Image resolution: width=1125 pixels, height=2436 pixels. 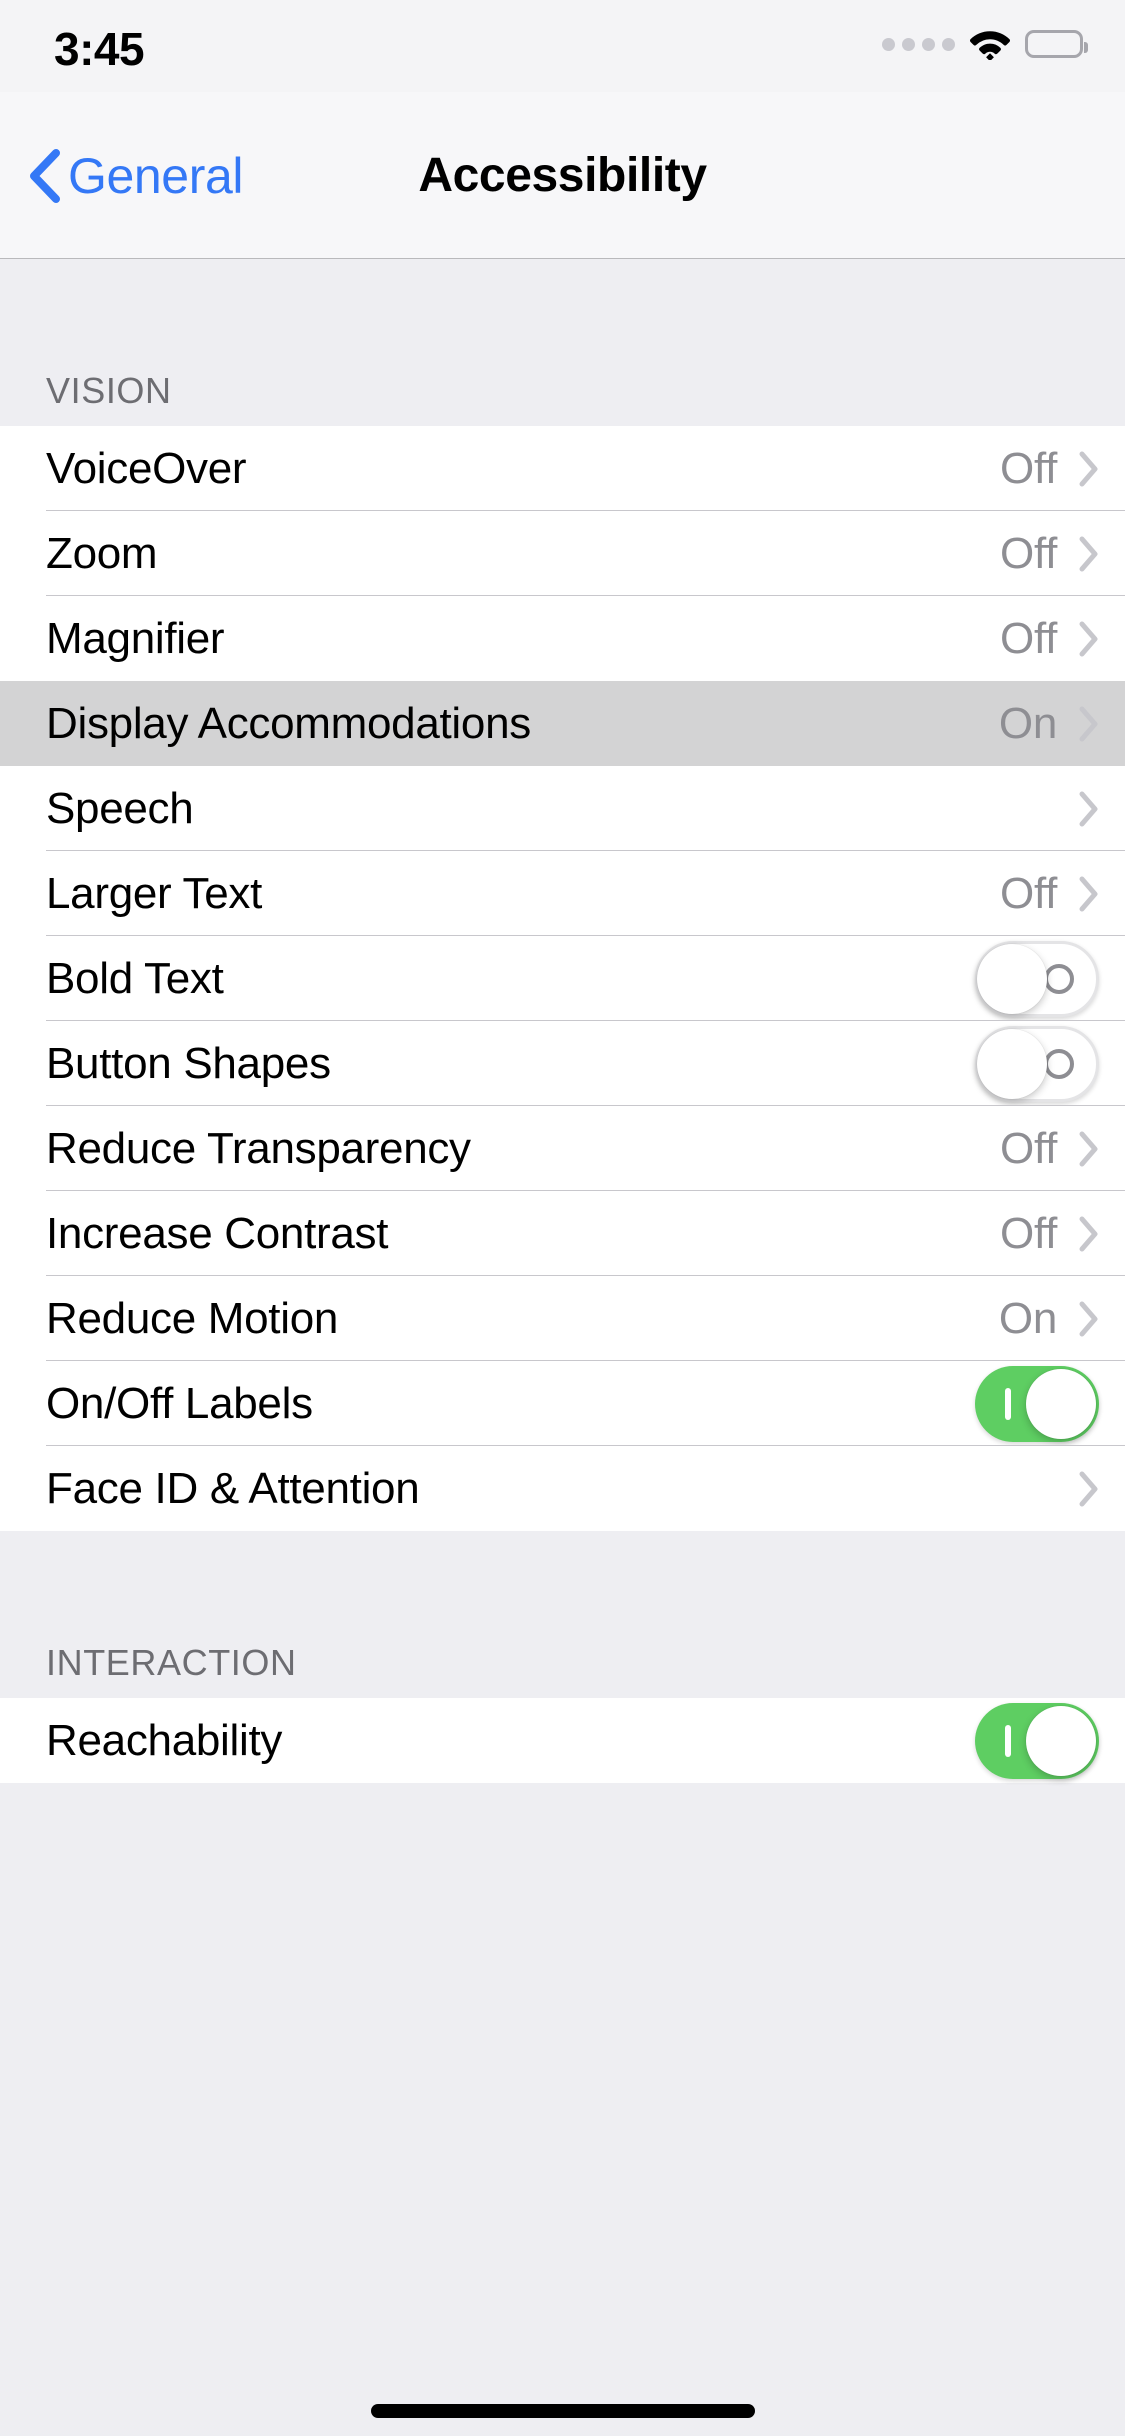 What do you see at coordinates (562, 342) in the screenshot?
I see `section-header-vision: VISION` at bounding box center [562, 342].